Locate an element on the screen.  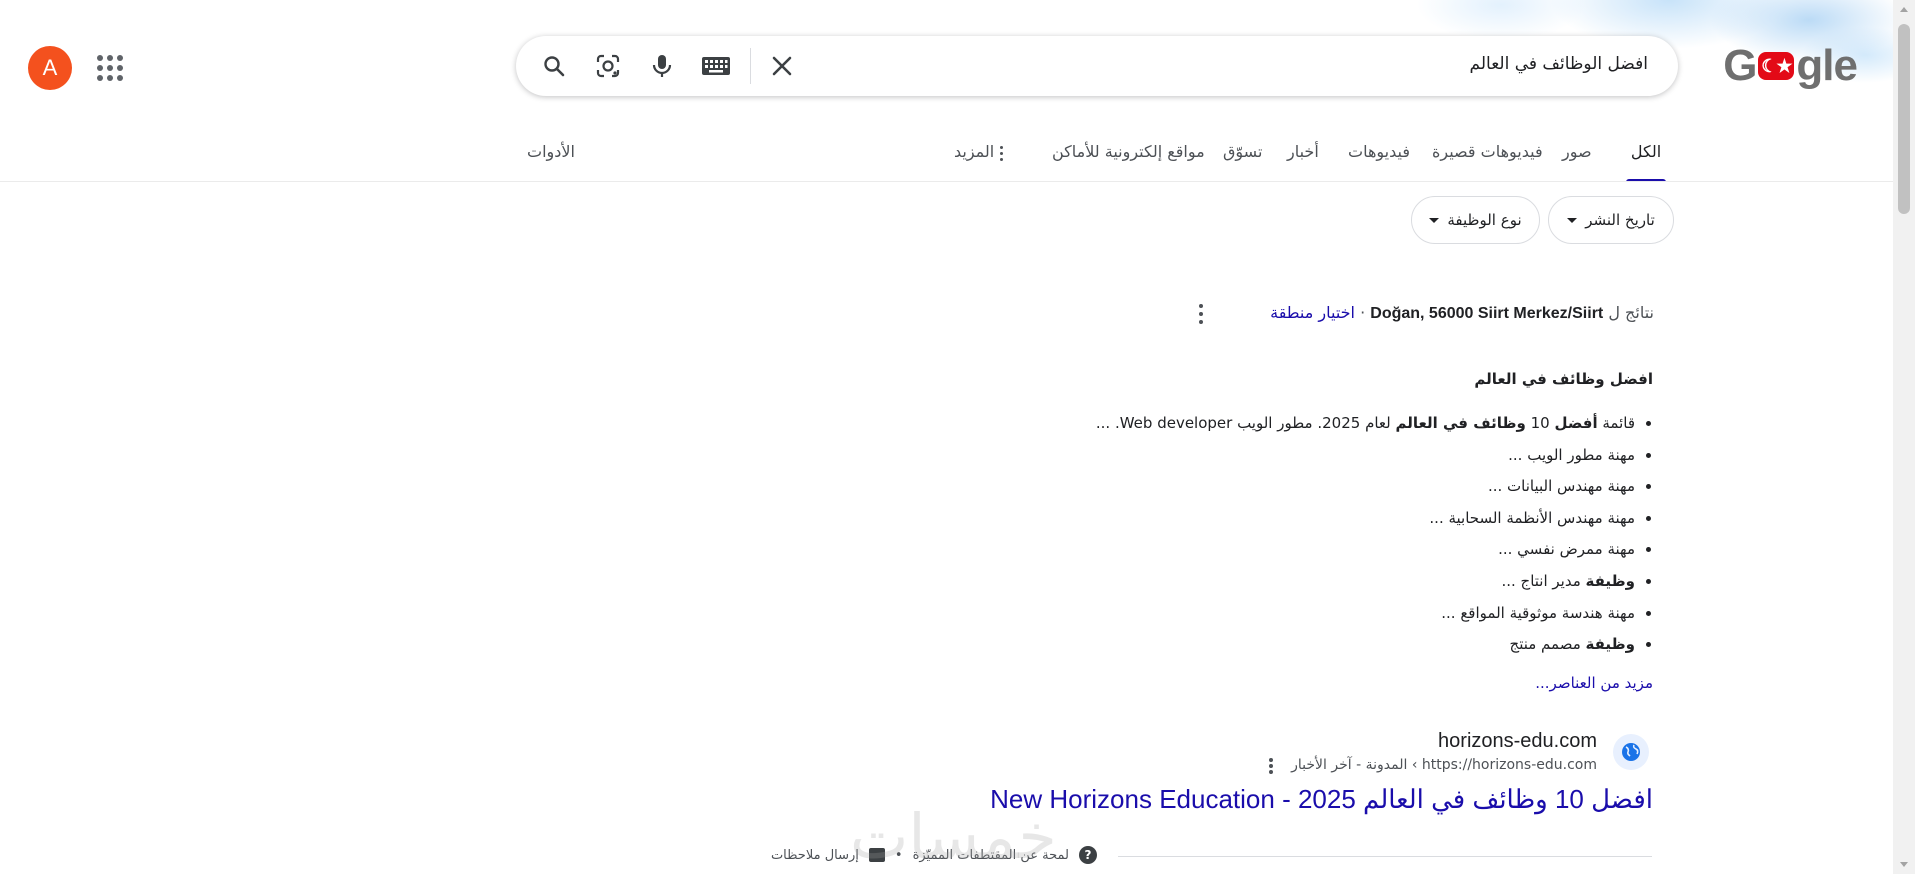
filter-date-posted: تاريخ النشر is located at coordinates (1611, 220).